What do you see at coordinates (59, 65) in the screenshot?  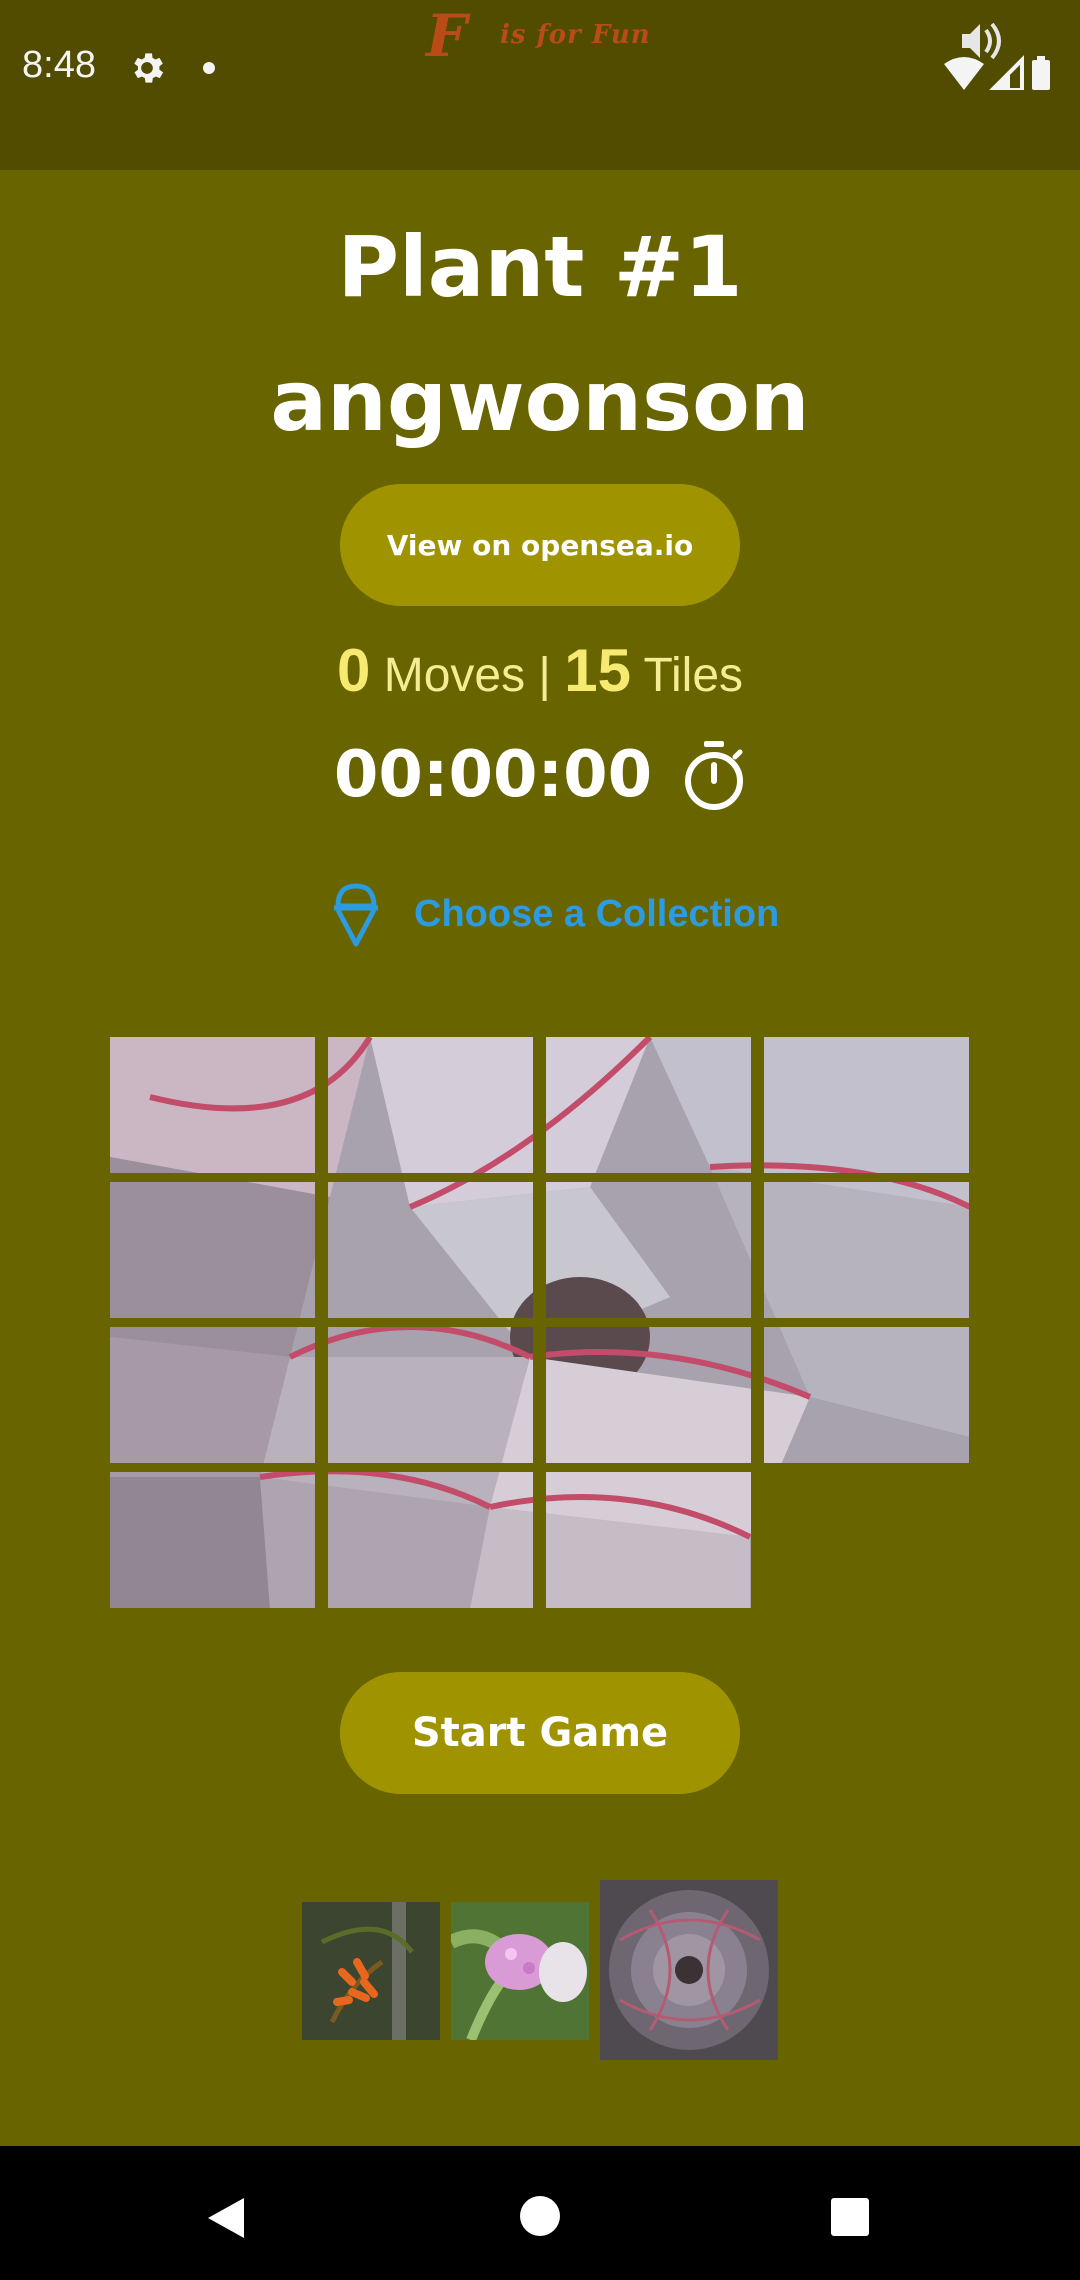 I see `clock: 8:48` at bounding box center [59, 65].